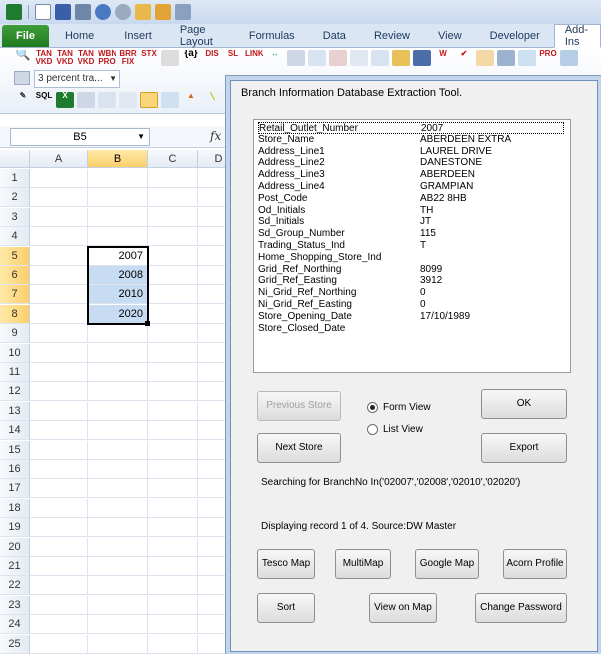 Image resolution: width=601 pixels, height=654 pixels. What do you see at coordinates (173, 159) in the screenshot?
I see `column-header-c: C` at bounding box center [173, 159].